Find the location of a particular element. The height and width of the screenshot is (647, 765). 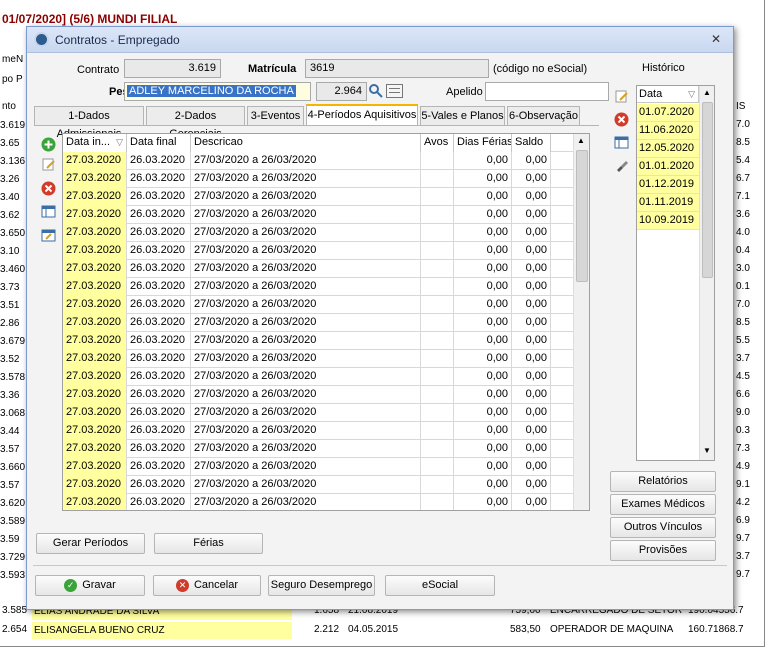

gravar-button: ✓ Gravar is located at coordinates (90, 585).